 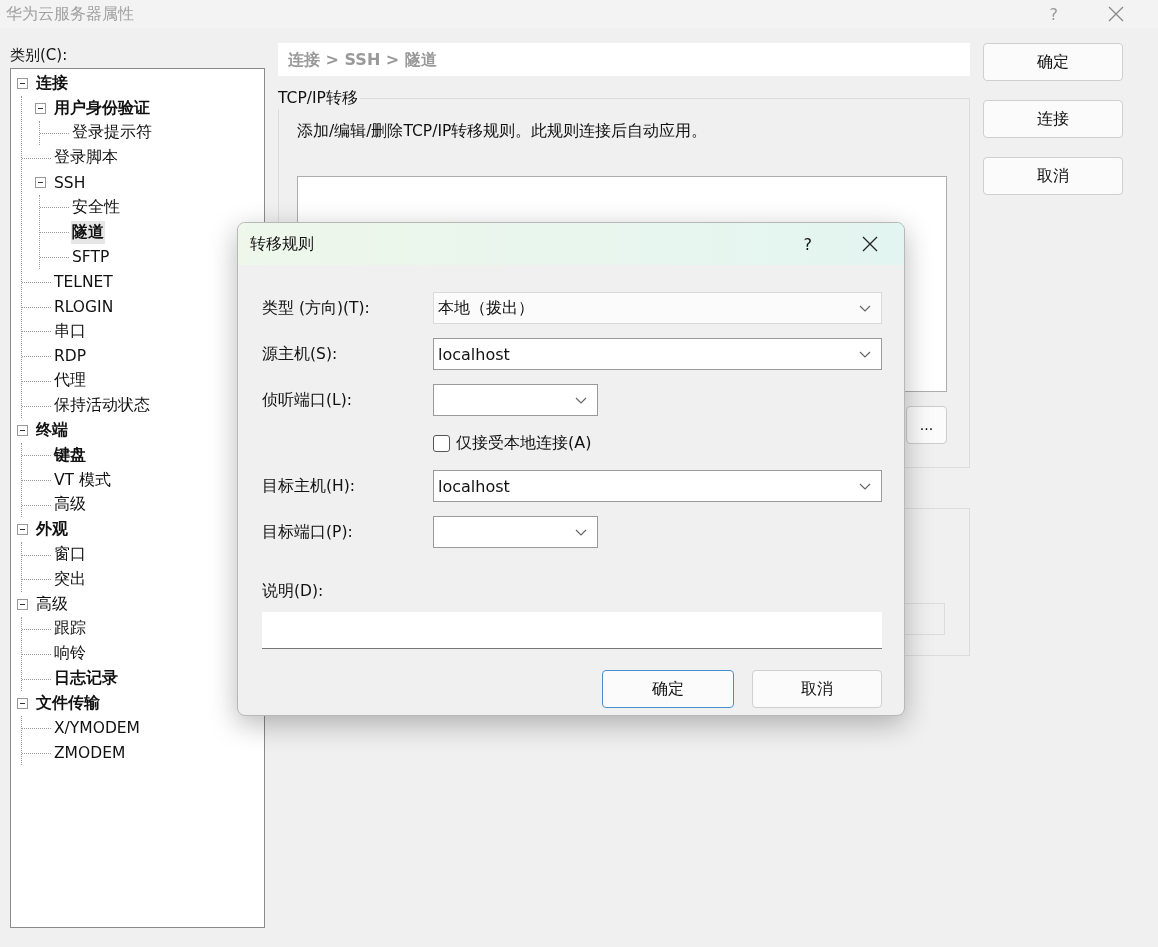 I want to click on tree-item: 隧道, so click(x=88, y=232).